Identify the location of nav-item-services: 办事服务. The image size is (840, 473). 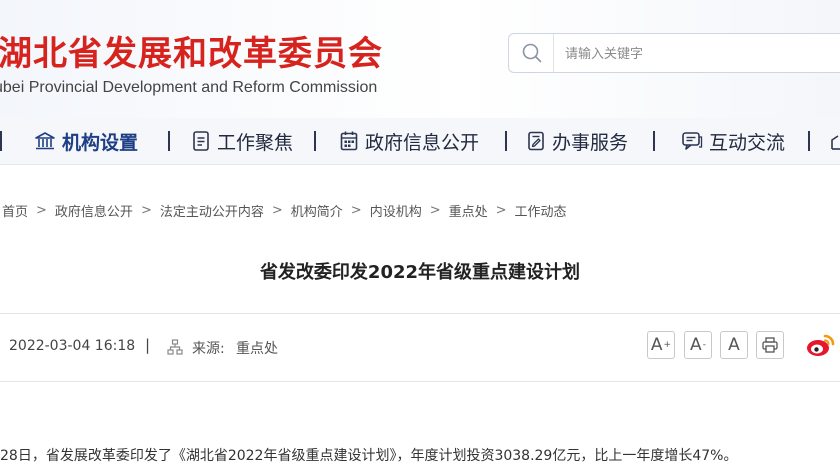
(577, 141).